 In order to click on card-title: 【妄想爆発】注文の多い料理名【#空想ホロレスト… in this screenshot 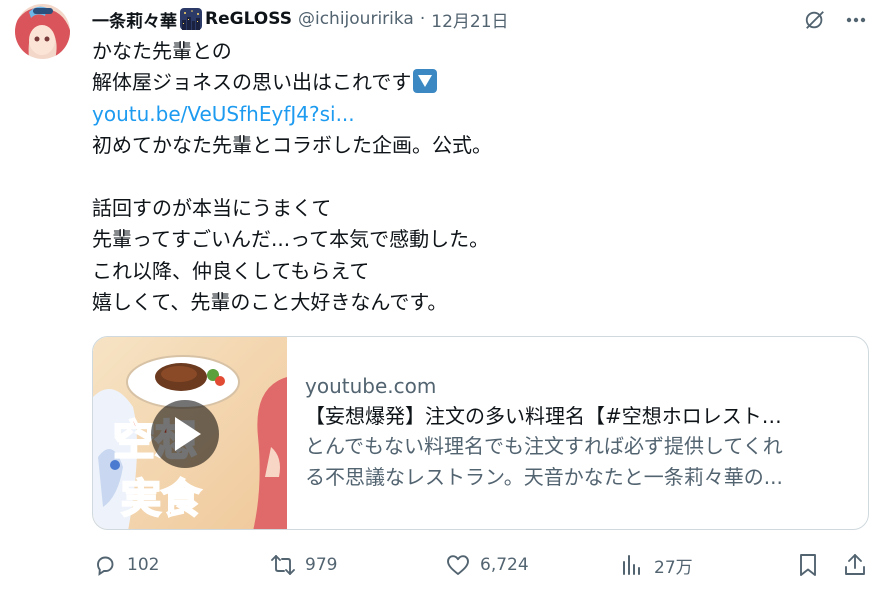, I will do `click(543, 416)`.